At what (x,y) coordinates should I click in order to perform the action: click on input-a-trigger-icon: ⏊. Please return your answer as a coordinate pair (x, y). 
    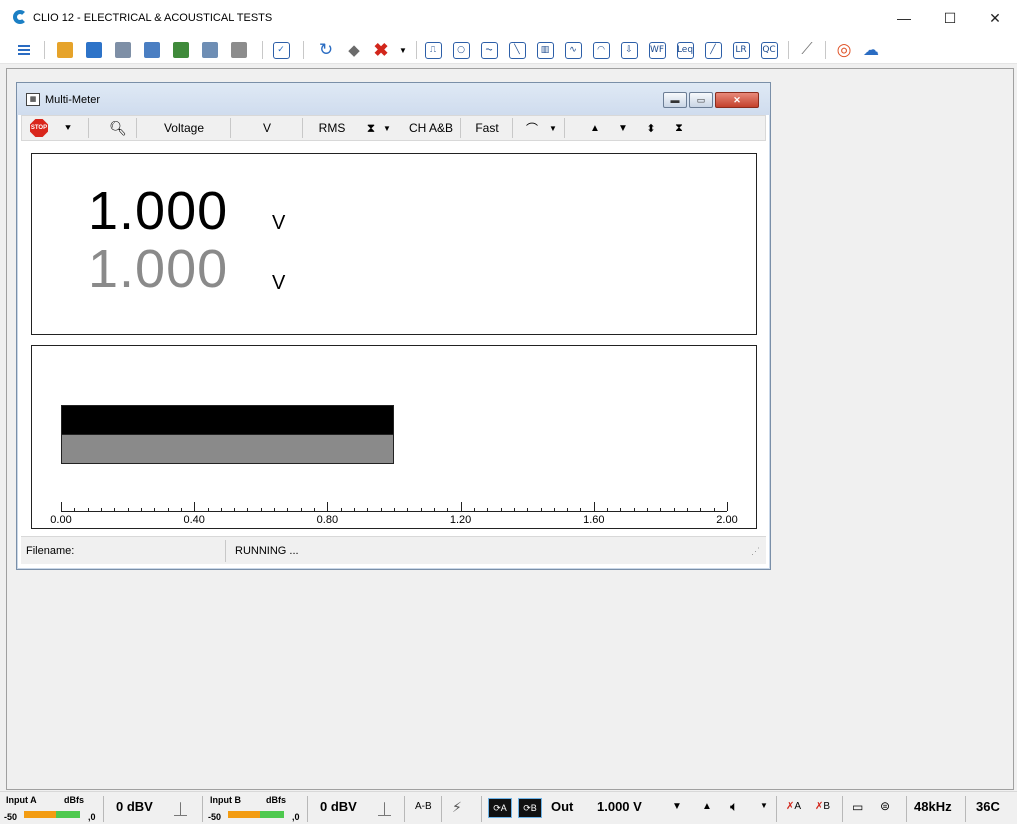
    Looking at the image, I should click on (180, 808).